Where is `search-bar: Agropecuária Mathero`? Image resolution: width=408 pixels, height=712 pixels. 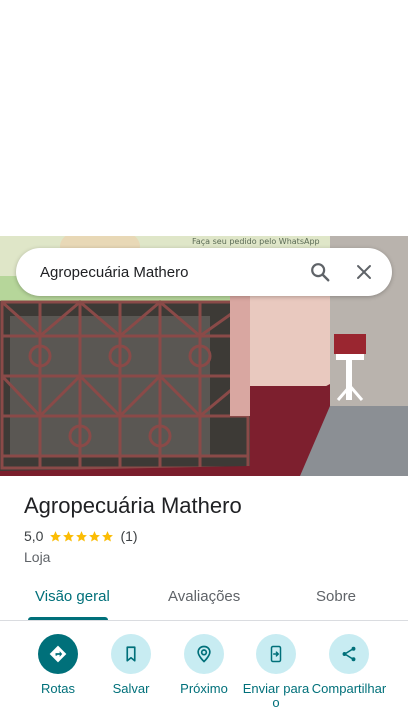 search-bar: Agropecuária Mathero is located at coordinates (204, 272).